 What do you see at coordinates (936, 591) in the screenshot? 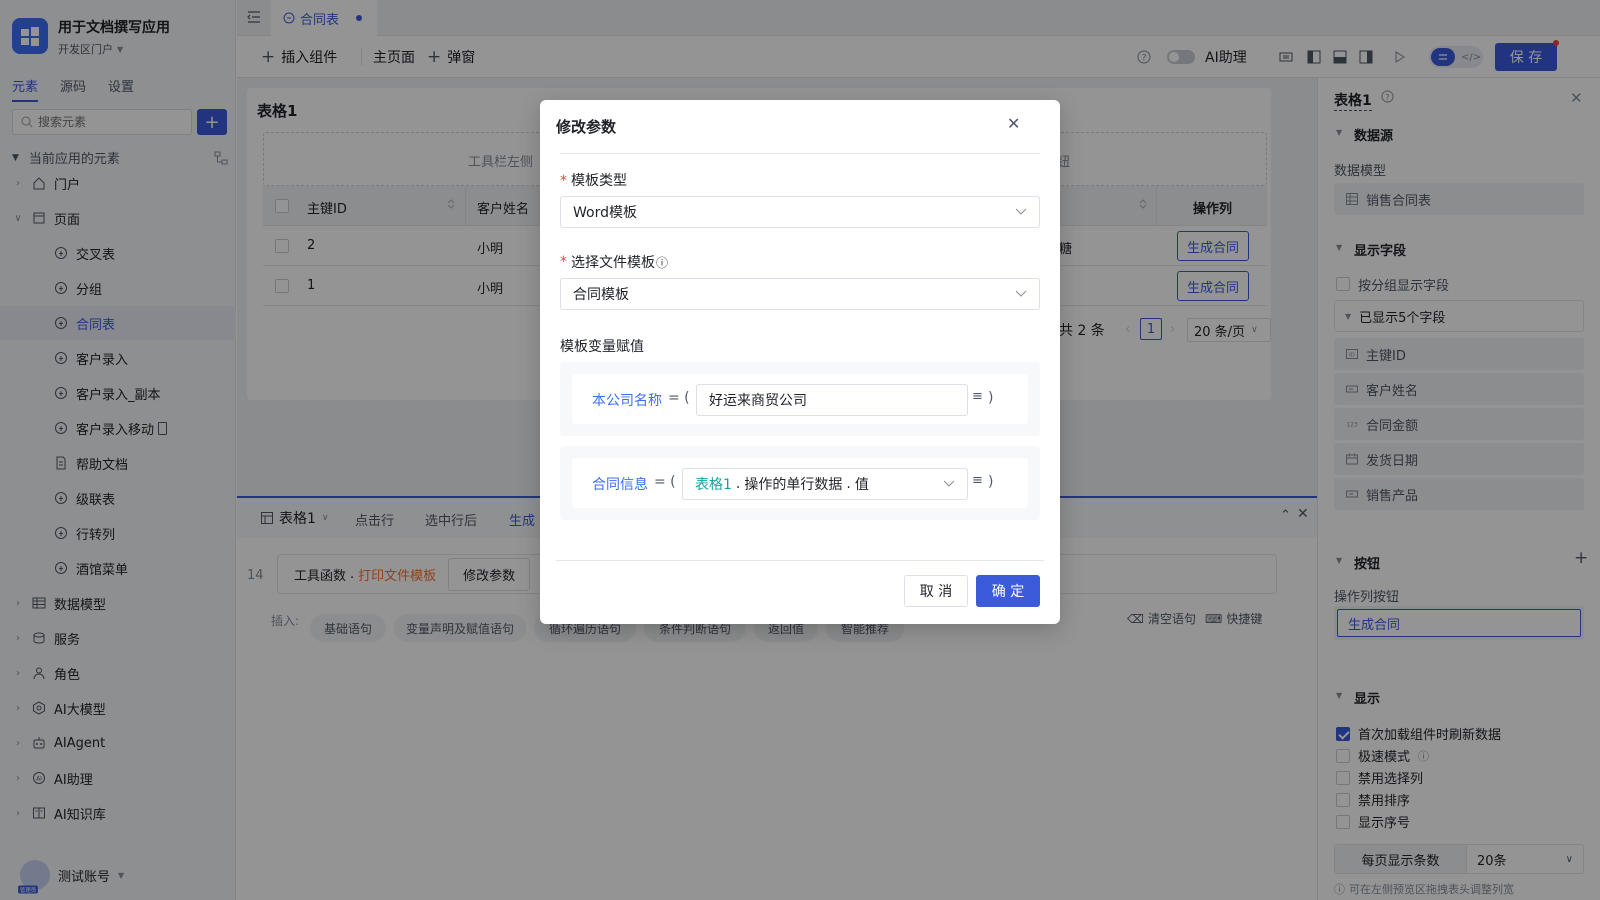
I see `cancel-button: 取 消` at bounding box center [936, 591].